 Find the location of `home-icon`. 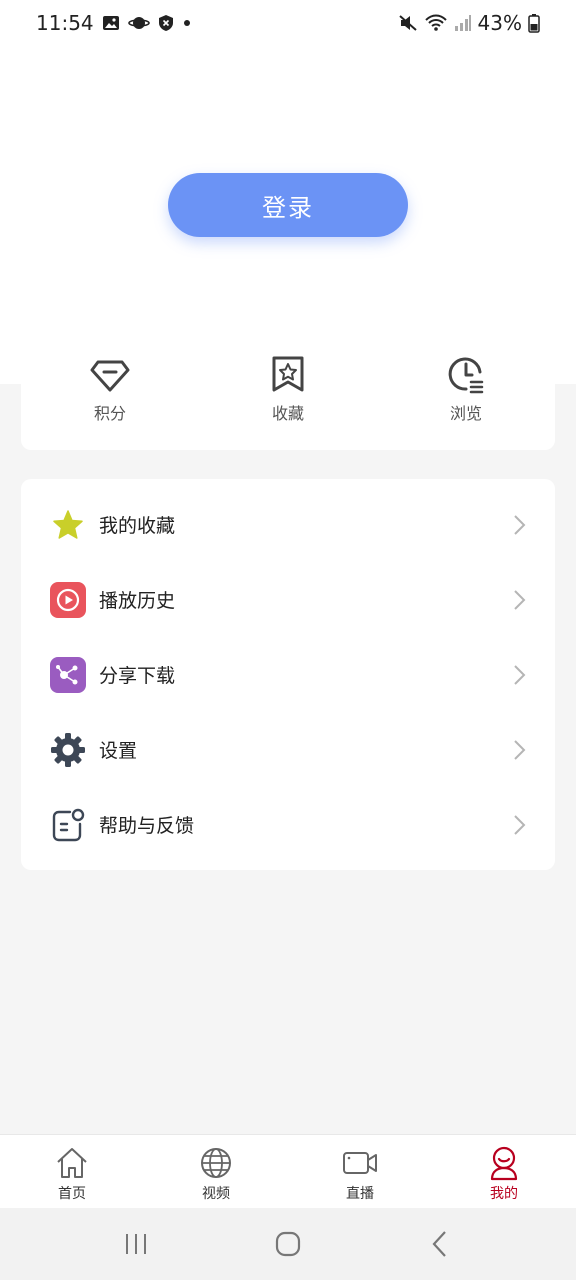

home-icon is located at coordinates (72, 1163).